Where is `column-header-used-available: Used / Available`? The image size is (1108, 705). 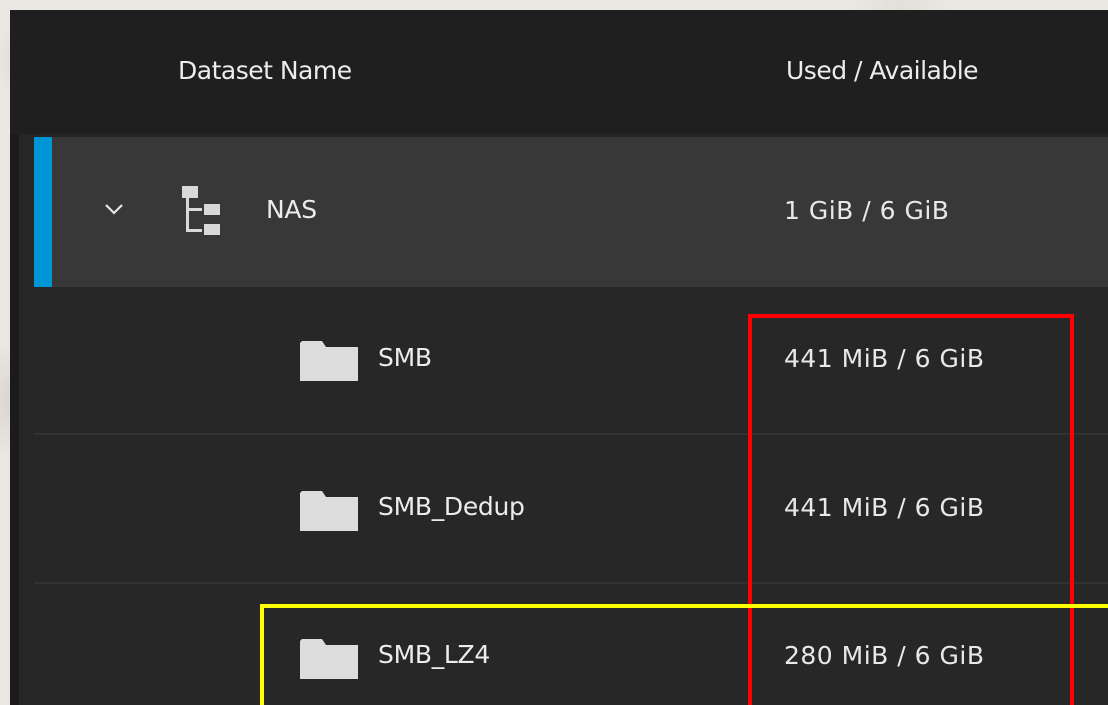 column-header-used-available: Used / Available is located at coordinates (882, 70).